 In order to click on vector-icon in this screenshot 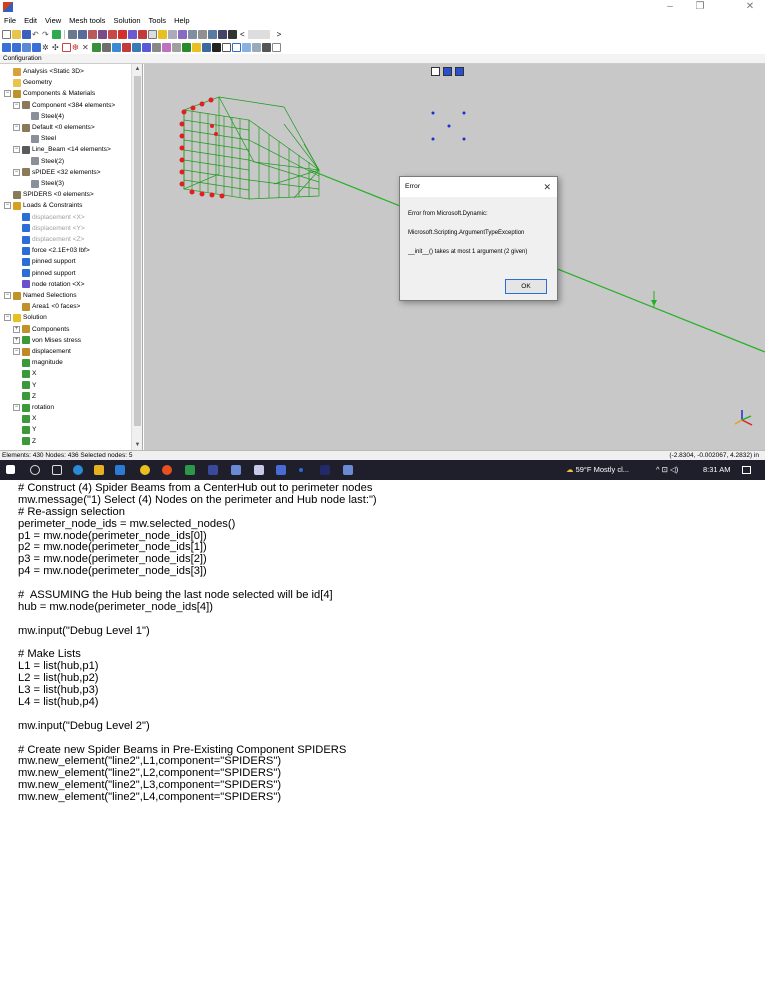, I will do `click(256, 47)`.